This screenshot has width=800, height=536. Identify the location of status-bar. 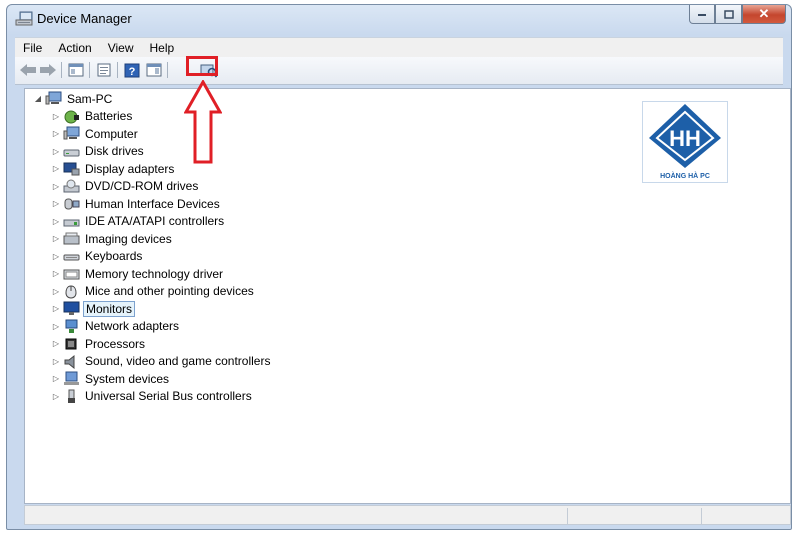
(407, 515).